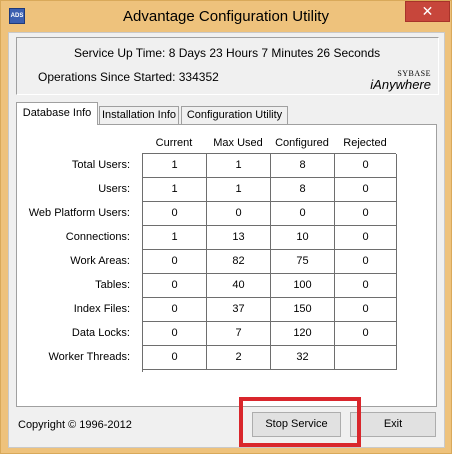 Image resolution: width=452 pixels, height=454 pixels. Describe the element at coordinates (128, 77) in the screenshot. I see `operations-text: Operations Since Started: 334352` at that location.